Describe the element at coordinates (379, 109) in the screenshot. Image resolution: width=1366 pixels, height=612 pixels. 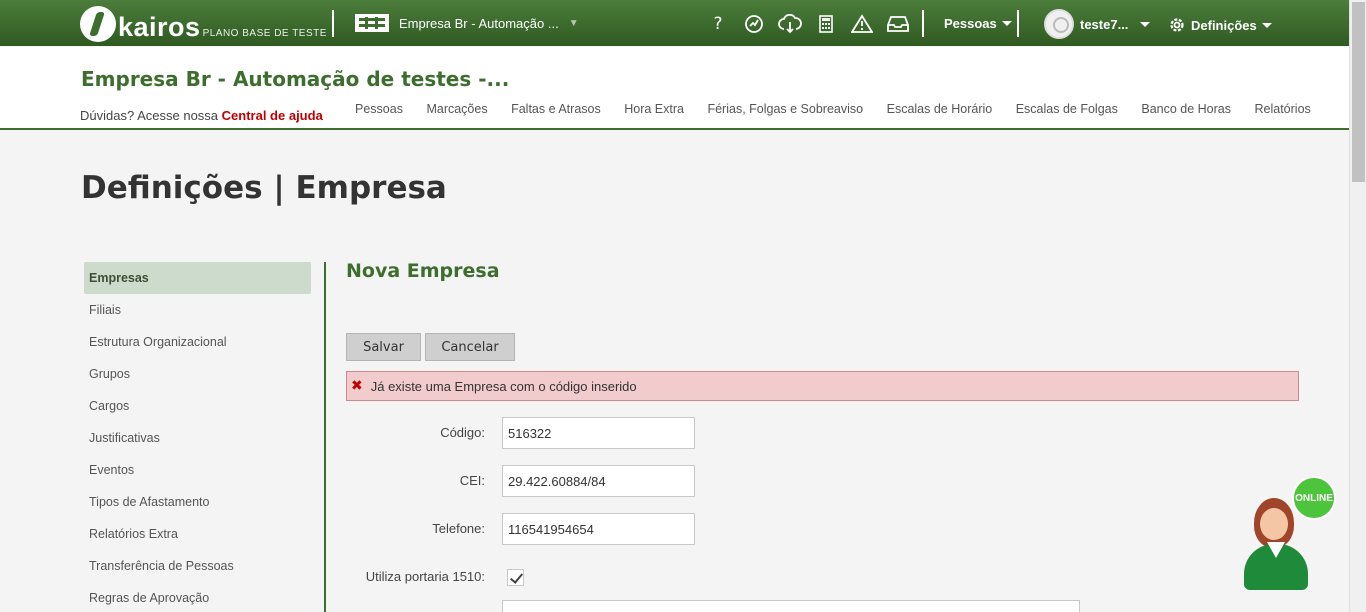
I see `nav-item-pessoas: Pessoas` at that location.